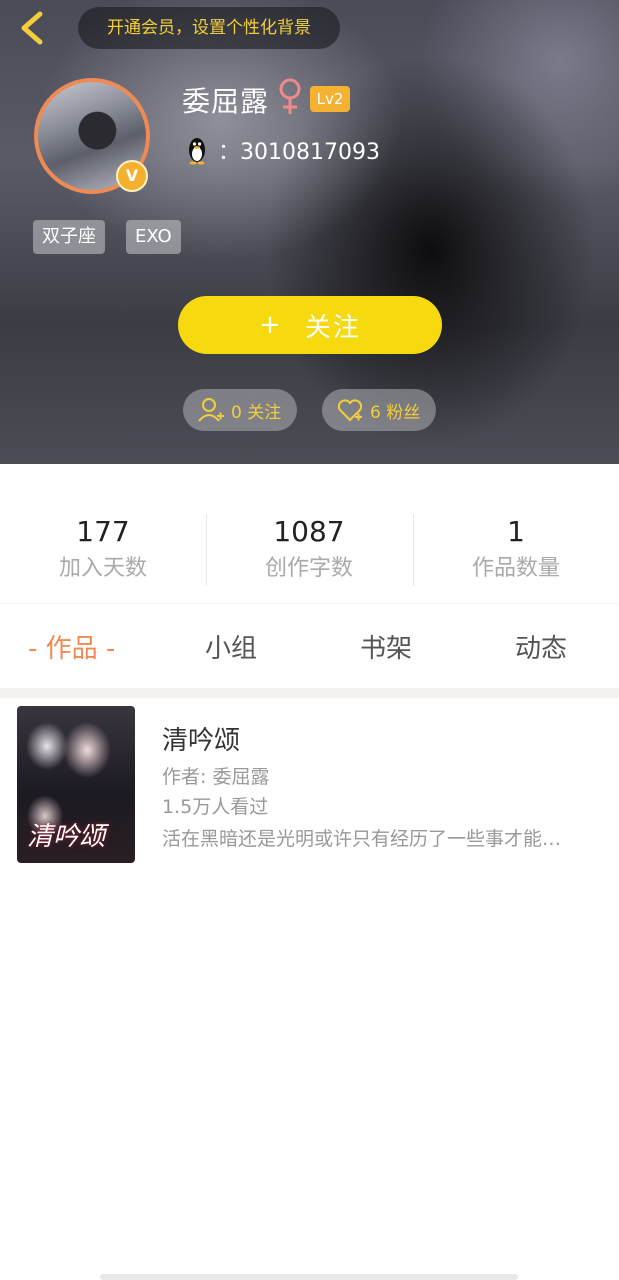 This screenshot has height=1280, width=619. I want to click on bottom-nav-indicator, so click(309, 1277).